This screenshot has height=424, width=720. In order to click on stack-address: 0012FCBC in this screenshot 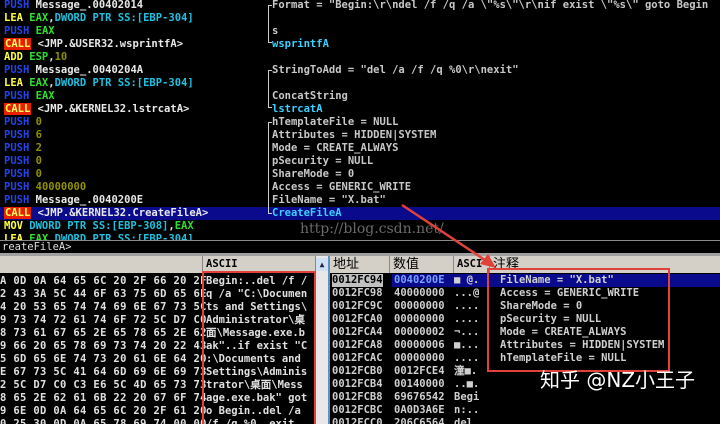, I will do `click(357, 410)`.